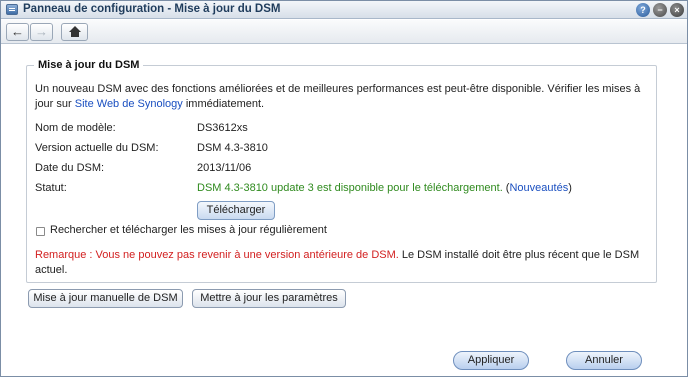  Describe the element at coordinates (643, 10) in the screenshot. I see `help-icon: ?` at that location.